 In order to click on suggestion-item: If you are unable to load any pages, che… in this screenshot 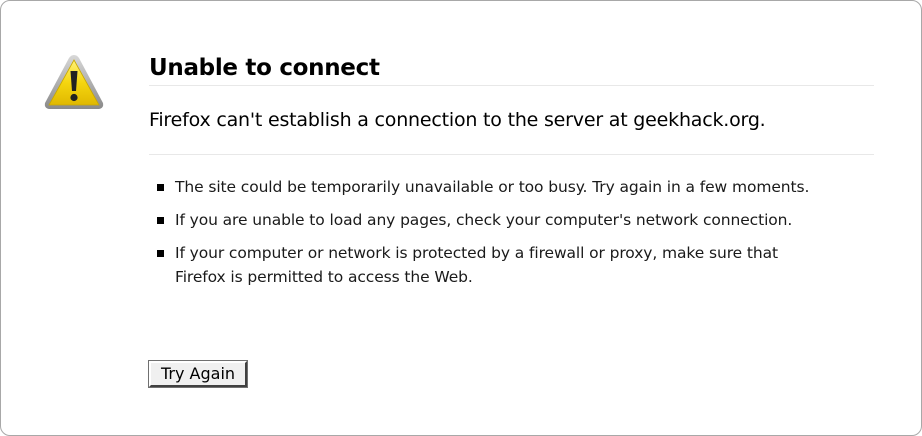, I will do `click(486, 220)`.